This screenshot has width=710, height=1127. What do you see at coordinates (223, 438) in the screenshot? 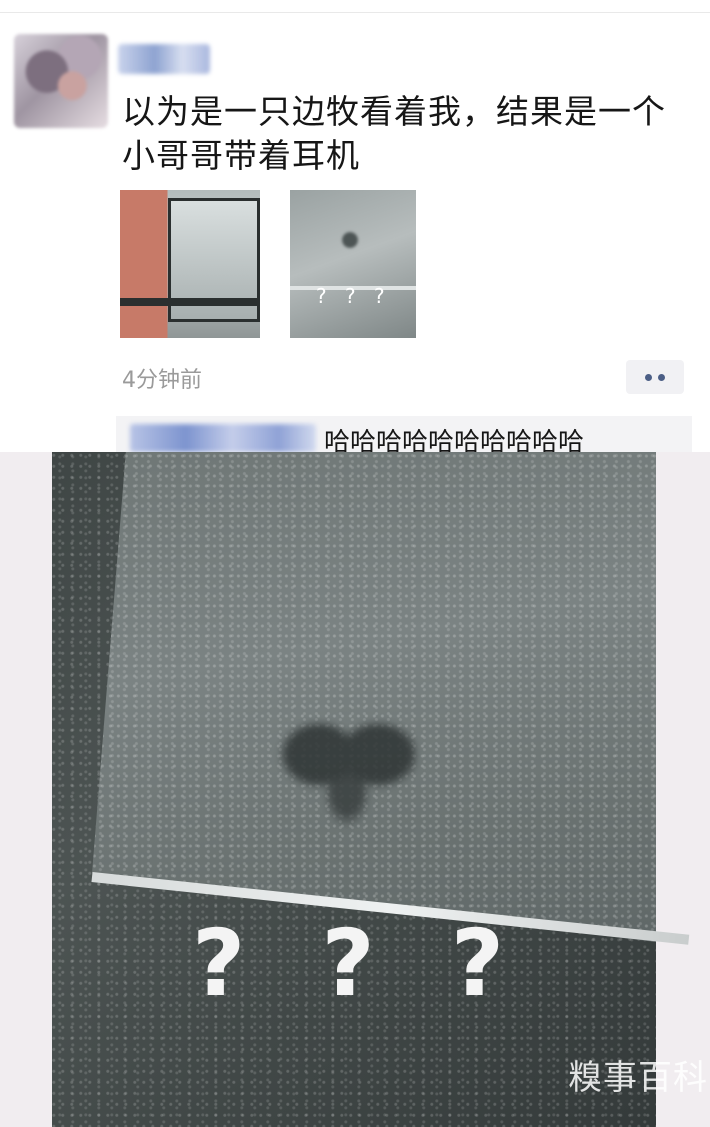
I see `comment-author-blurred` at bounding box center [223, 438].